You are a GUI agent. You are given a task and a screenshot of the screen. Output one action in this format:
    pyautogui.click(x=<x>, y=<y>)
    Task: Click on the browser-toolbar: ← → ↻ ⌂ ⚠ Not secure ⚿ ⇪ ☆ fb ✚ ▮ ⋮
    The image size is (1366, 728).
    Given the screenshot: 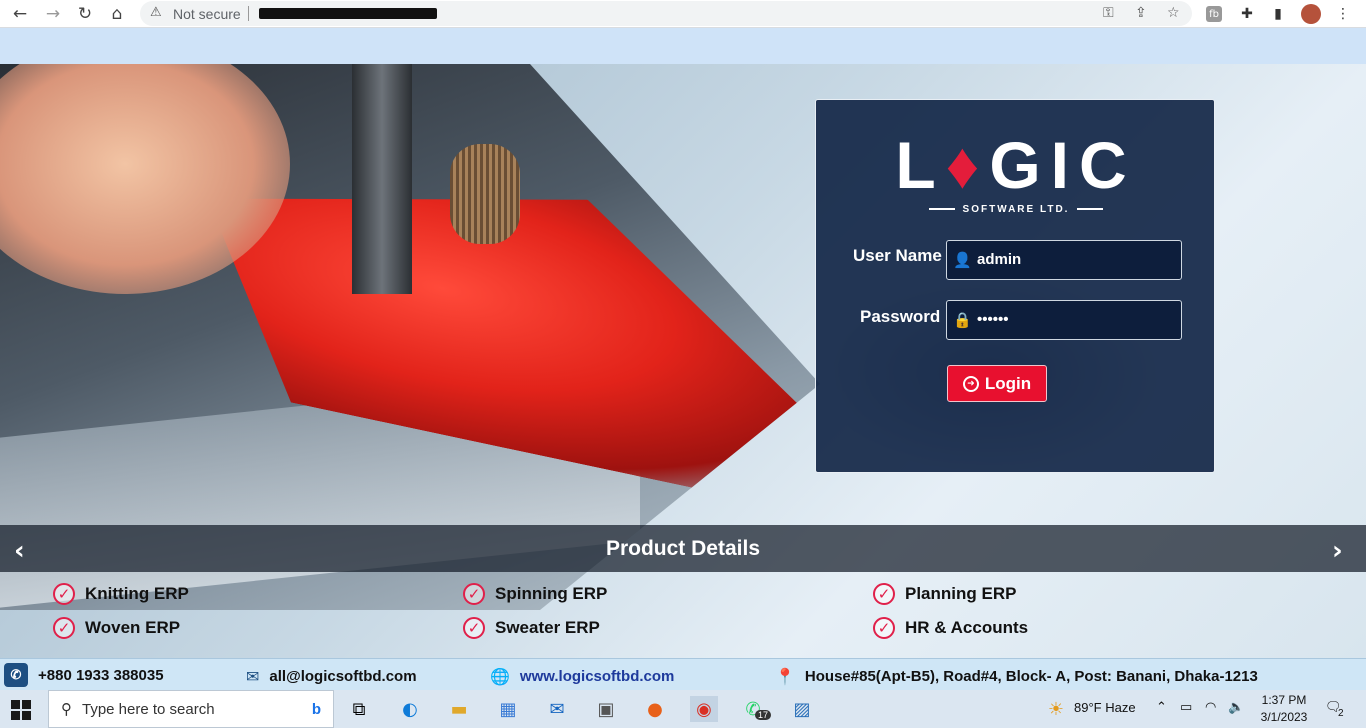 What is the action you would take?
    pyautogui.click(x=683, y=14)
    